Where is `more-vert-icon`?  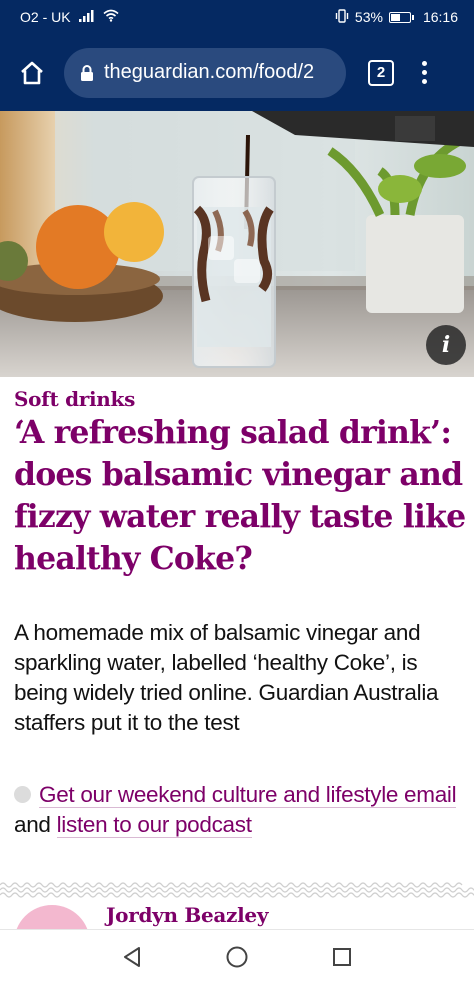
more-vert-icon is located at coordinates (424, 72).